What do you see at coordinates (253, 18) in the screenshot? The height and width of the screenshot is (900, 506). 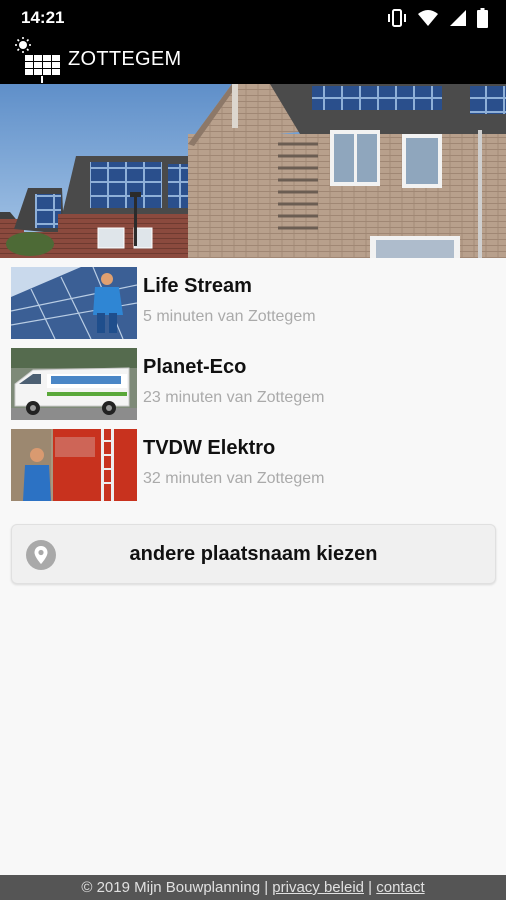 I see `status-bar: 14:21` at bounding box center [253, 18].